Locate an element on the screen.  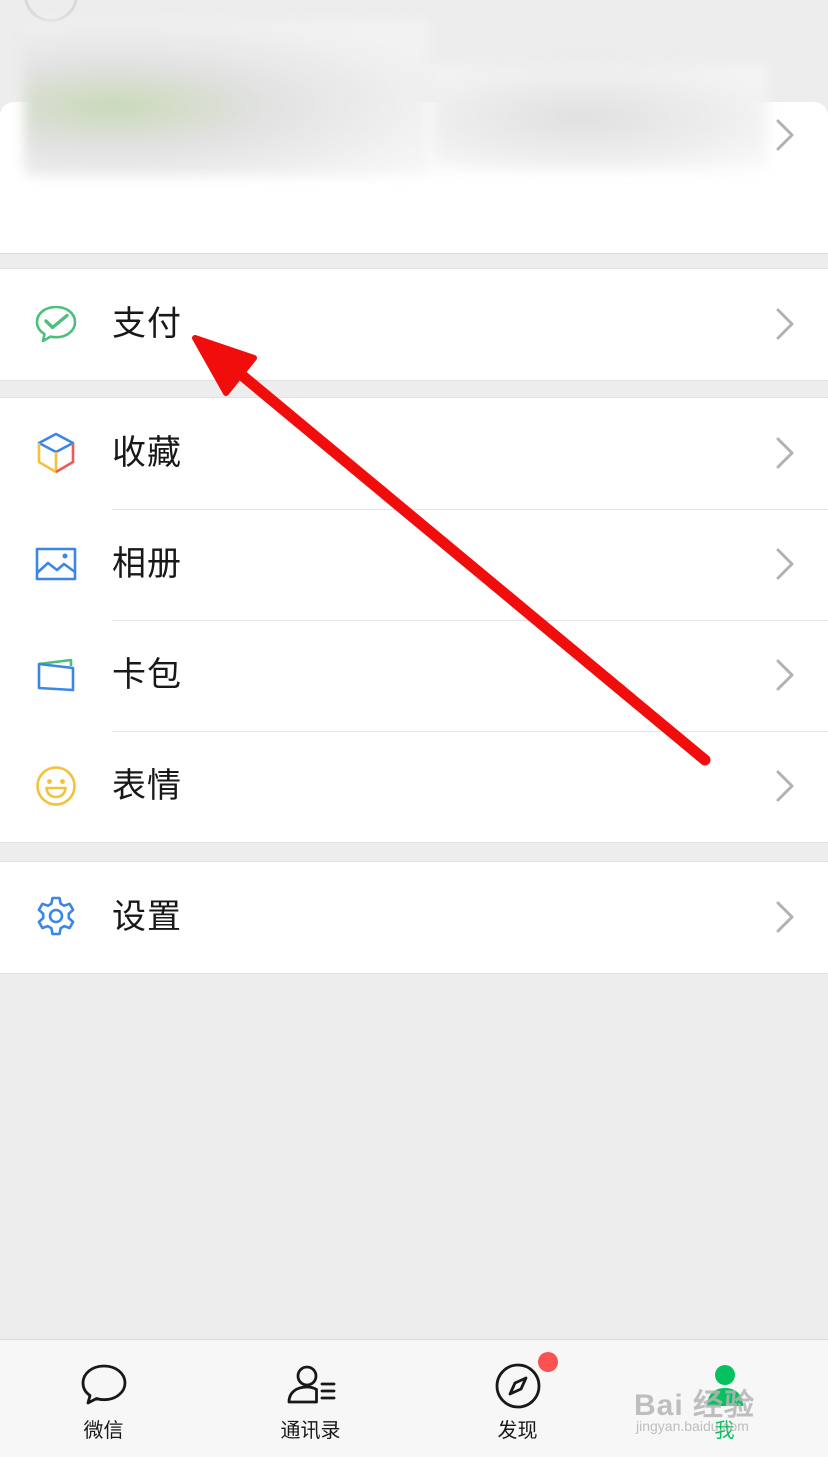
blurred-wechat-id is located at coordinates (599, 117).